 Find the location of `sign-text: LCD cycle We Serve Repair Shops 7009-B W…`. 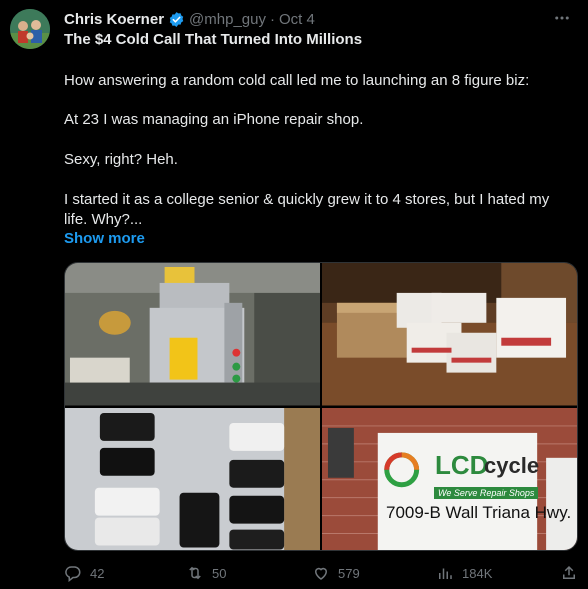

sign-text: LCD cycle We Serve Repair Shops 7009-B W… is located at coordinates (449, 478).